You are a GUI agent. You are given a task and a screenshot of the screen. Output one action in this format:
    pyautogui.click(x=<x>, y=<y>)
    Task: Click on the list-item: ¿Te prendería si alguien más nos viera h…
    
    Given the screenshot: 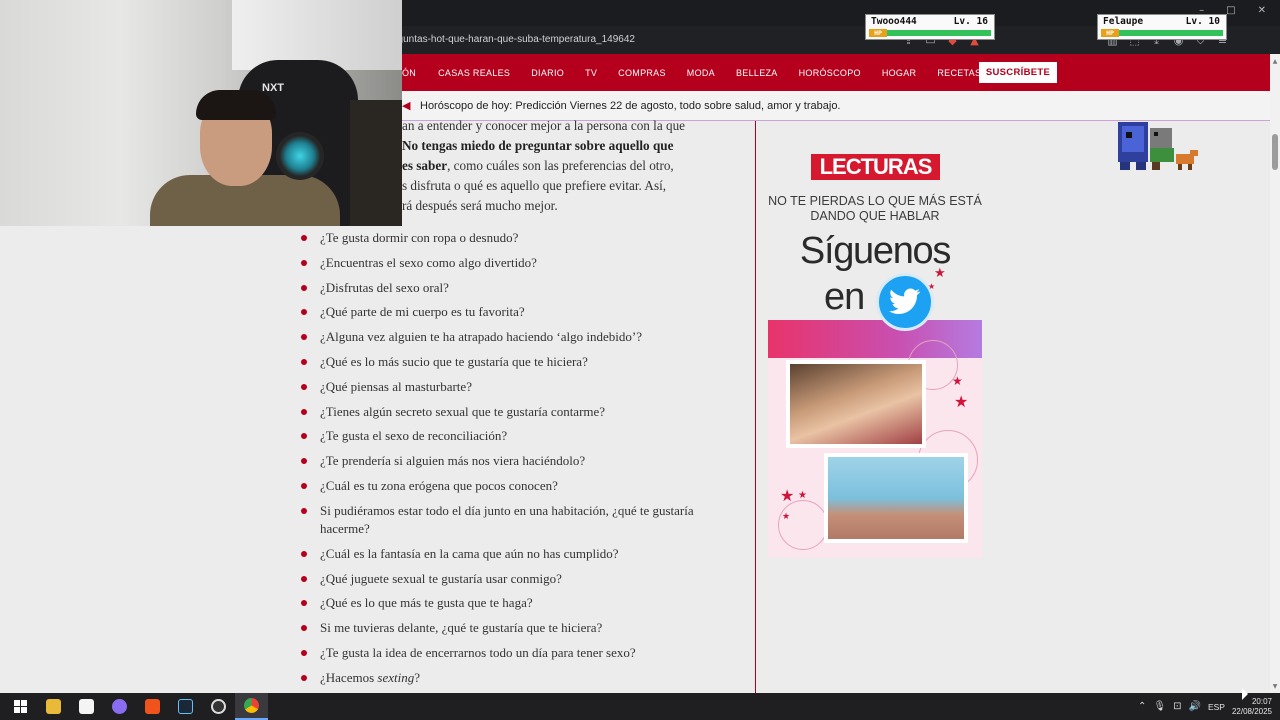 What is the action you would take?
    pyautogui.click(x=520, y=461)
    